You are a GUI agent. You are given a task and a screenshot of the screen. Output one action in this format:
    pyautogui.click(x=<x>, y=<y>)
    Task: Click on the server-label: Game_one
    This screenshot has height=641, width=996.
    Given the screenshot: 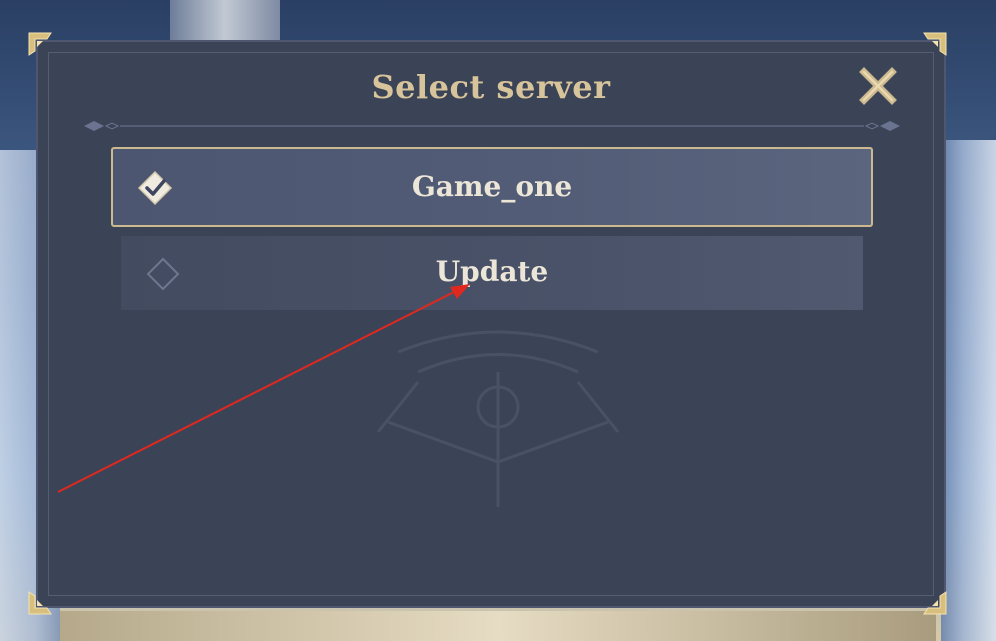 What is the action you would take?
    pyautogui.click(x=492, y=186)
    